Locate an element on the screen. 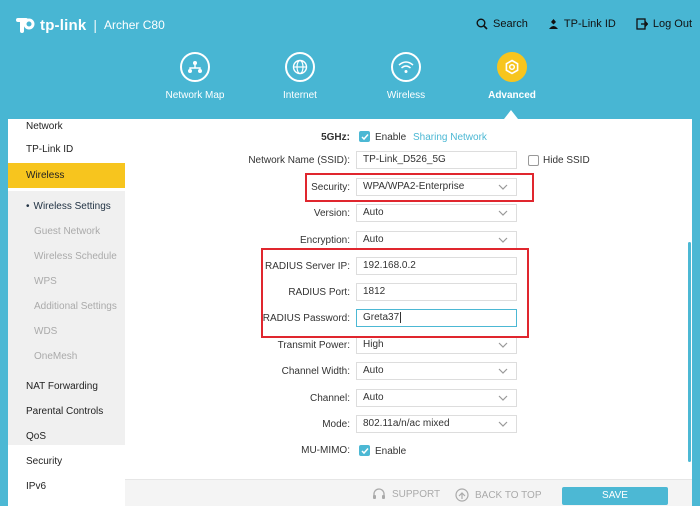 The height and width of the screenshot is (506, 700). content-scrollbar is located at coordinates (689, 352).